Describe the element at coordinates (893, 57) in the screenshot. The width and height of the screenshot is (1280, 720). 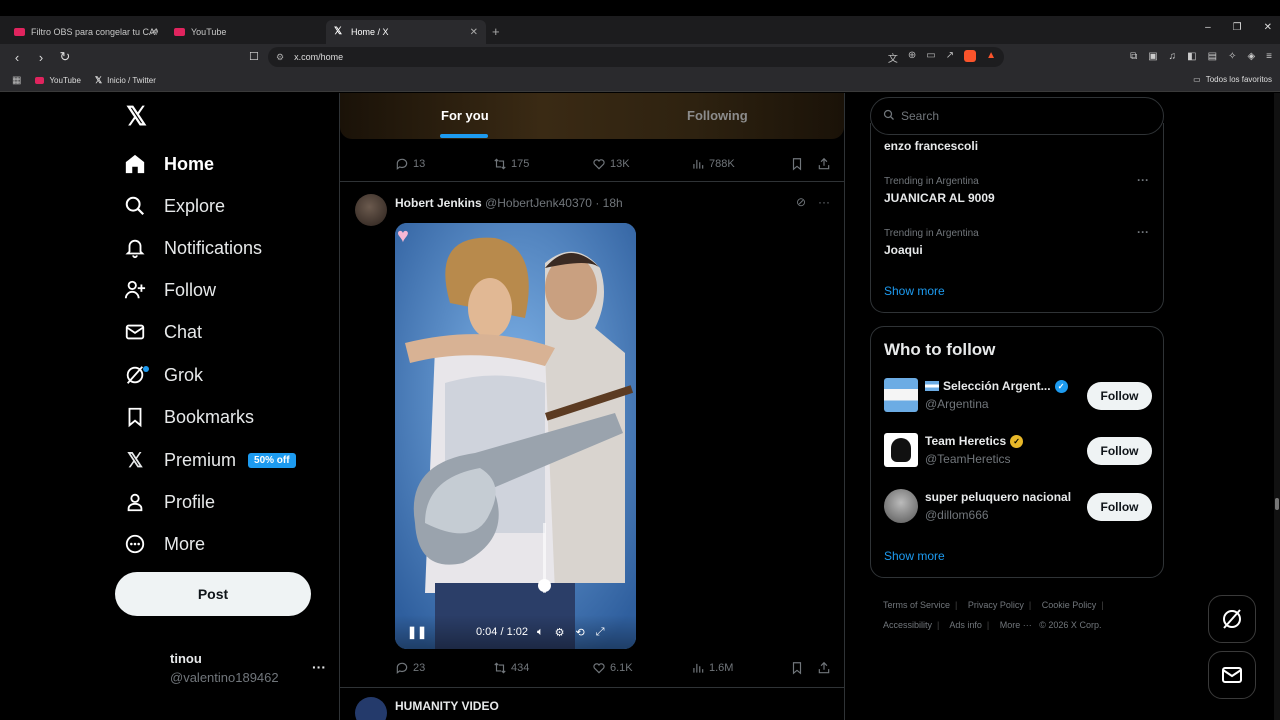
I see `translate-icon: 文` at that location.